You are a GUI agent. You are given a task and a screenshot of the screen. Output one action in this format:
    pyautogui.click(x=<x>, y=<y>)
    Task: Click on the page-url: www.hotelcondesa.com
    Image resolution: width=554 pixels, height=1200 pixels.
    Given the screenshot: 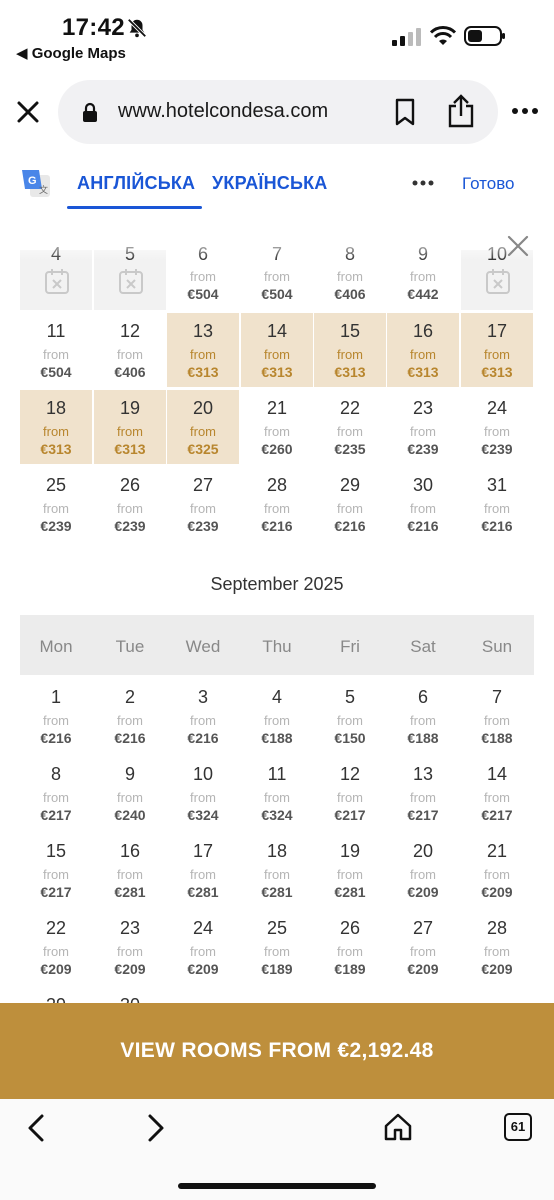 What is the action you would take?
    pyautogui.click(x=223, y=111)
    